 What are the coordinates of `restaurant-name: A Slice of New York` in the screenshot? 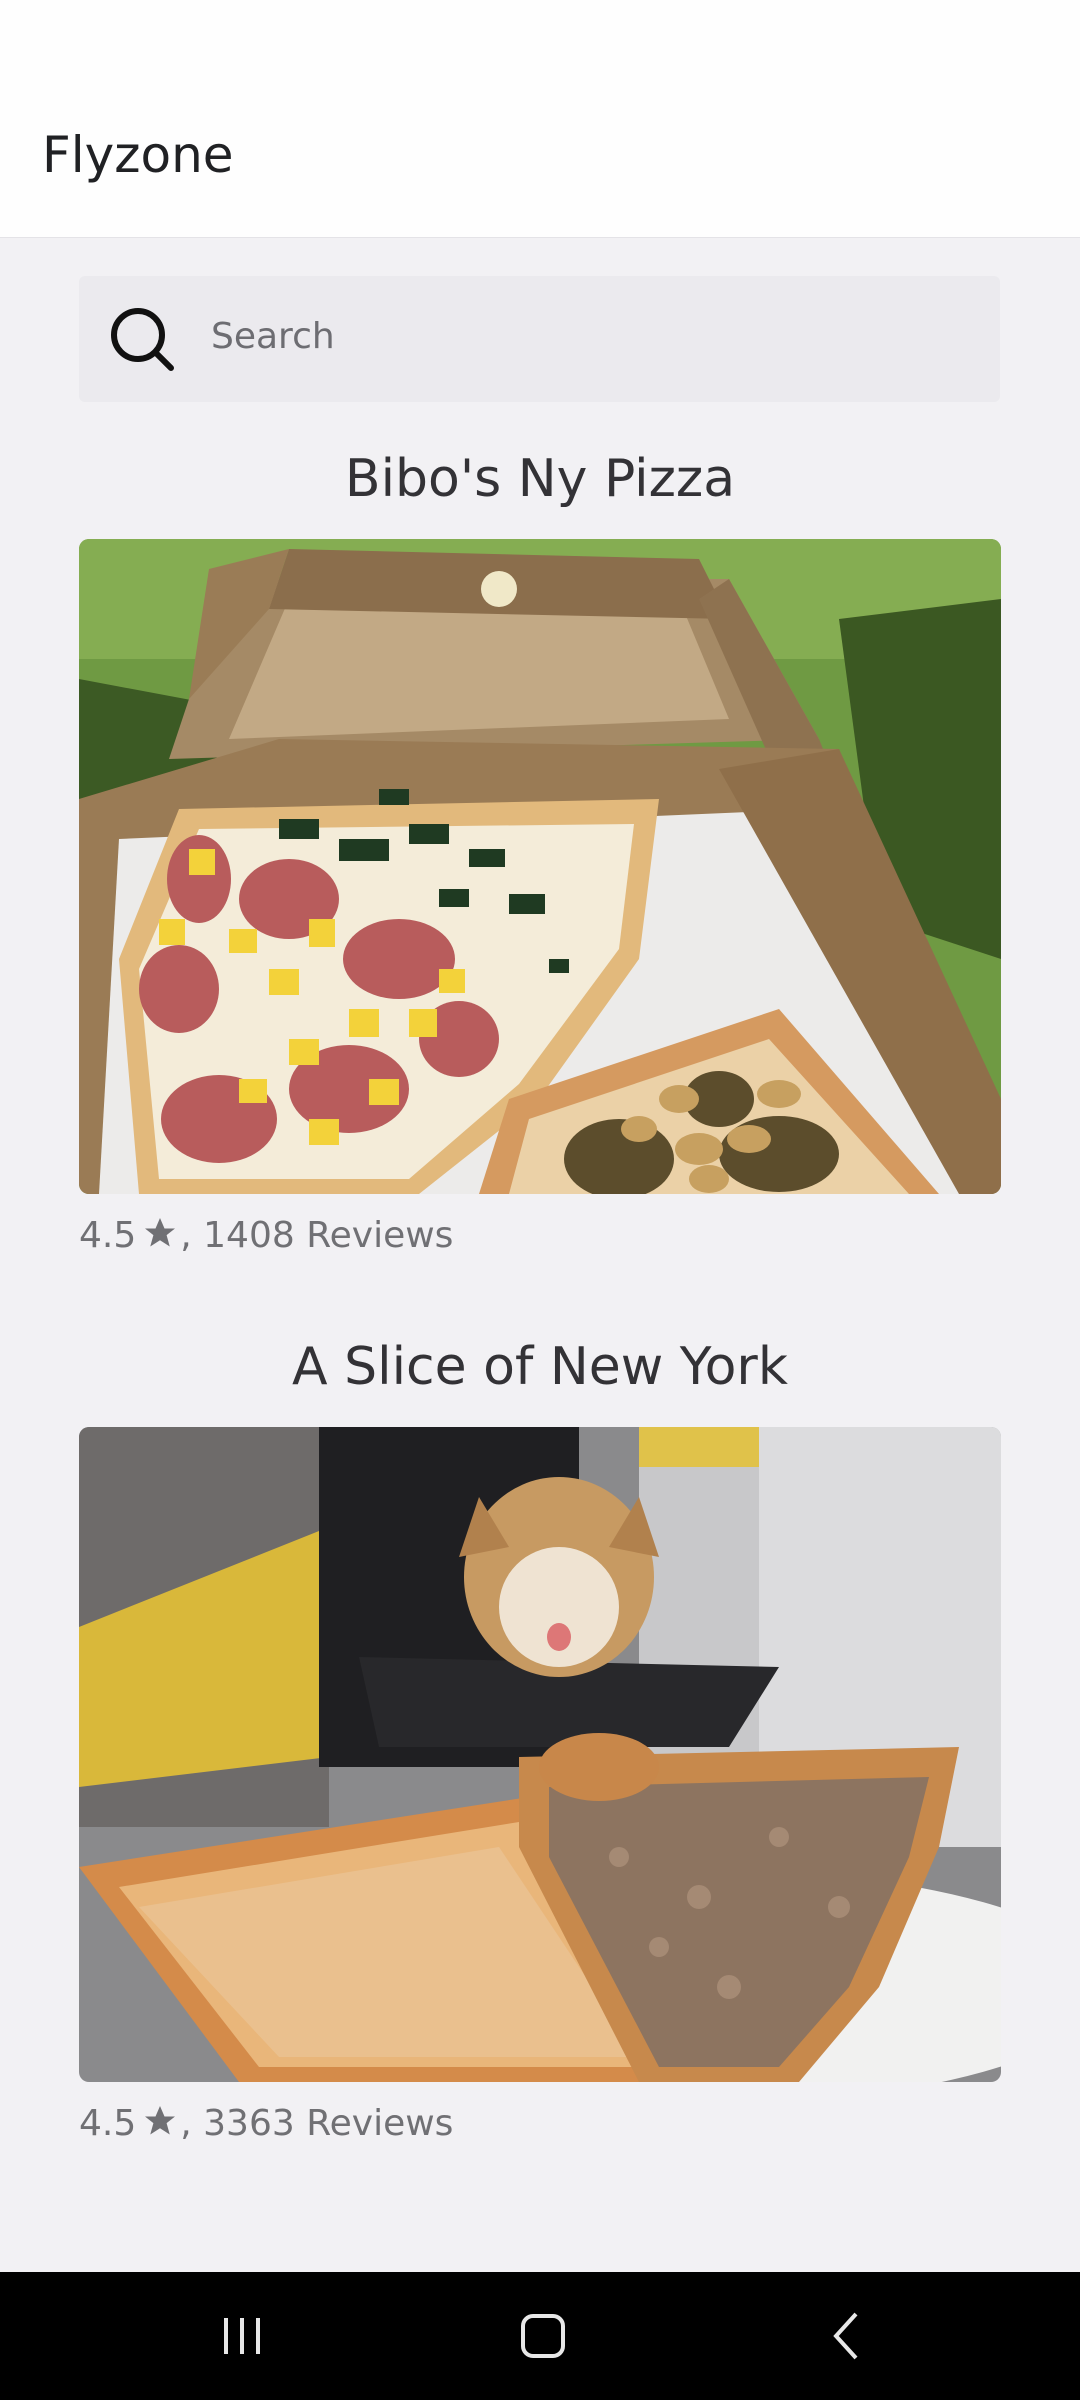 It's located at (540, 1367).